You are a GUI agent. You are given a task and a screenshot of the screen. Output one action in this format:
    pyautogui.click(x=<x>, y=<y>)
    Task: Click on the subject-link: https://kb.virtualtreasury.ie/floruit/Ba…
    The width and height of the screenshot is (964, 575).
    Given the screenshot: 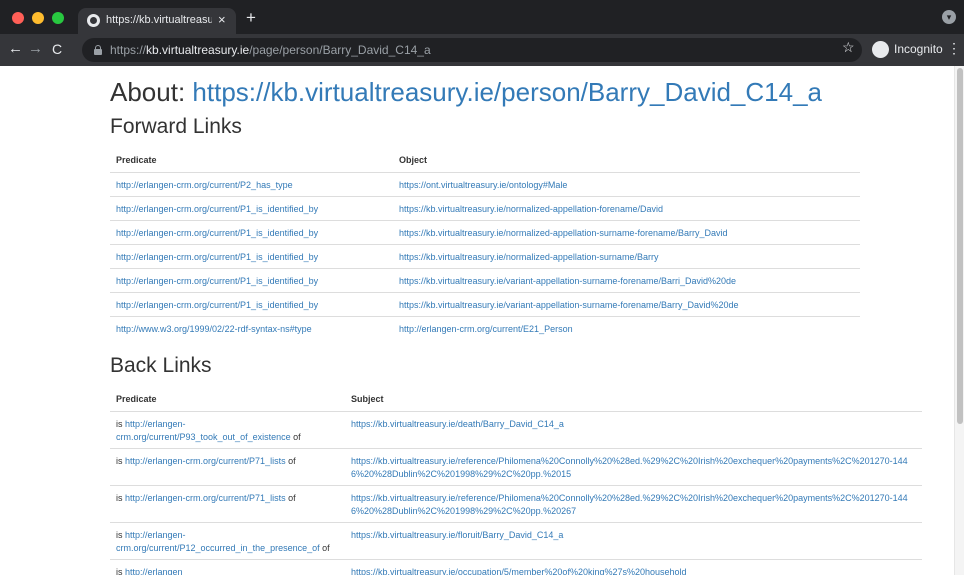 What is the action you would take?
    pyautogui.click(x=457, y=535)
    